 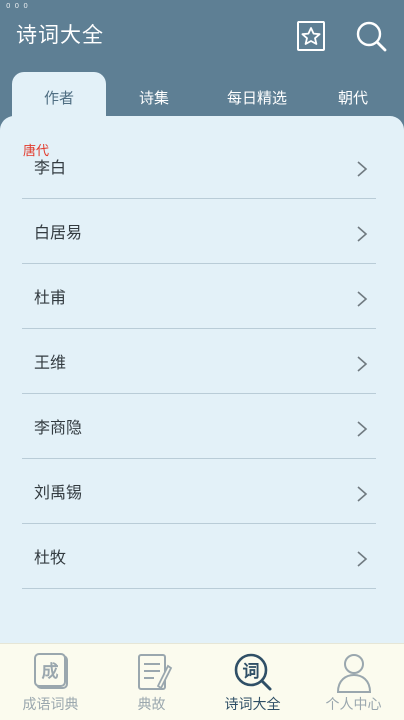 What do you see at coordinates (50, 362) in the screenshot?
I see `author-name: 王维` at bounding box center [50, 362].